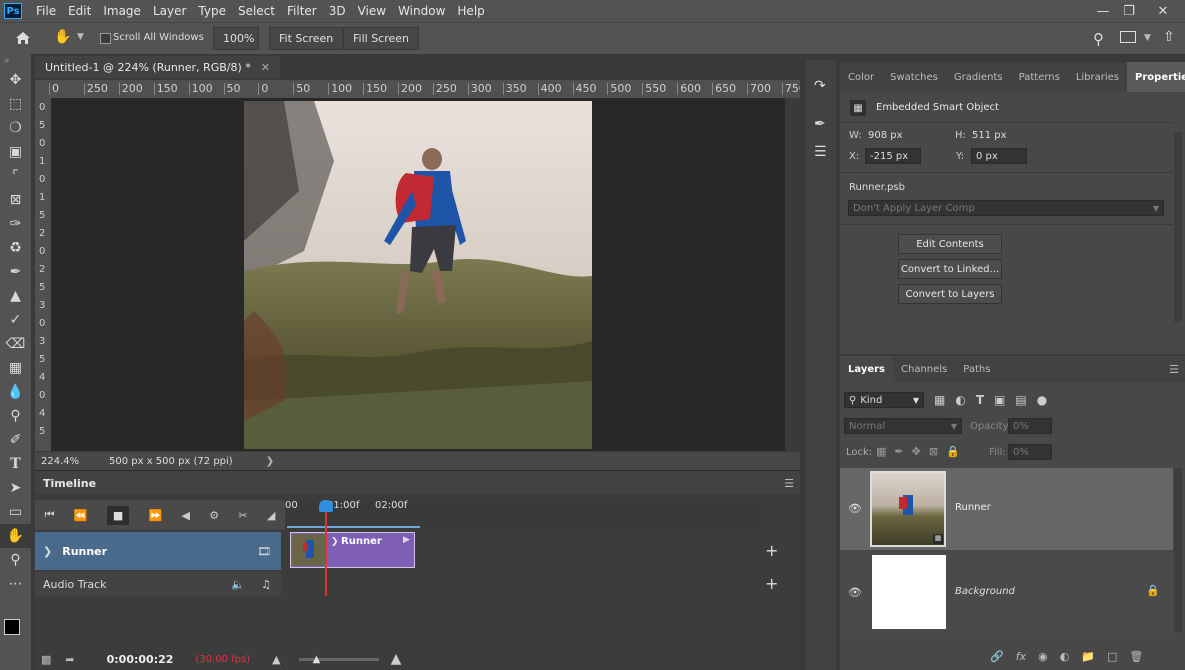 The height and width of the screenshot is (670, 1185). Describe the element at coordinates (15, 61) in the screenshot. I see `collapse-icon: »` at that location.